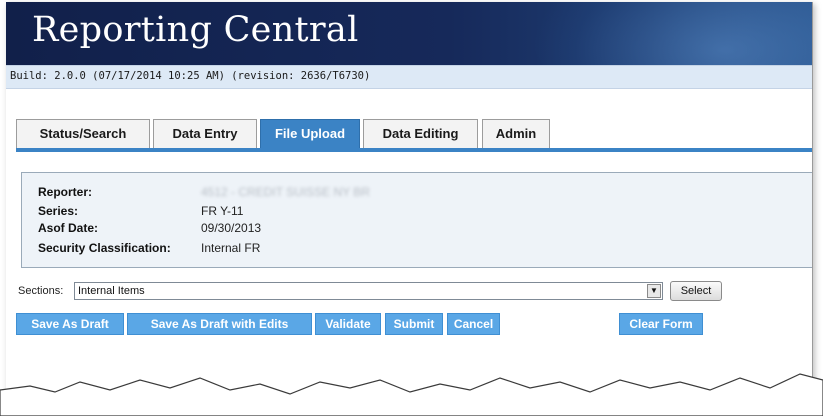 This screenshot has width=823, height=416. I want to click on app-title: Reporting Central, so click(195, 30).